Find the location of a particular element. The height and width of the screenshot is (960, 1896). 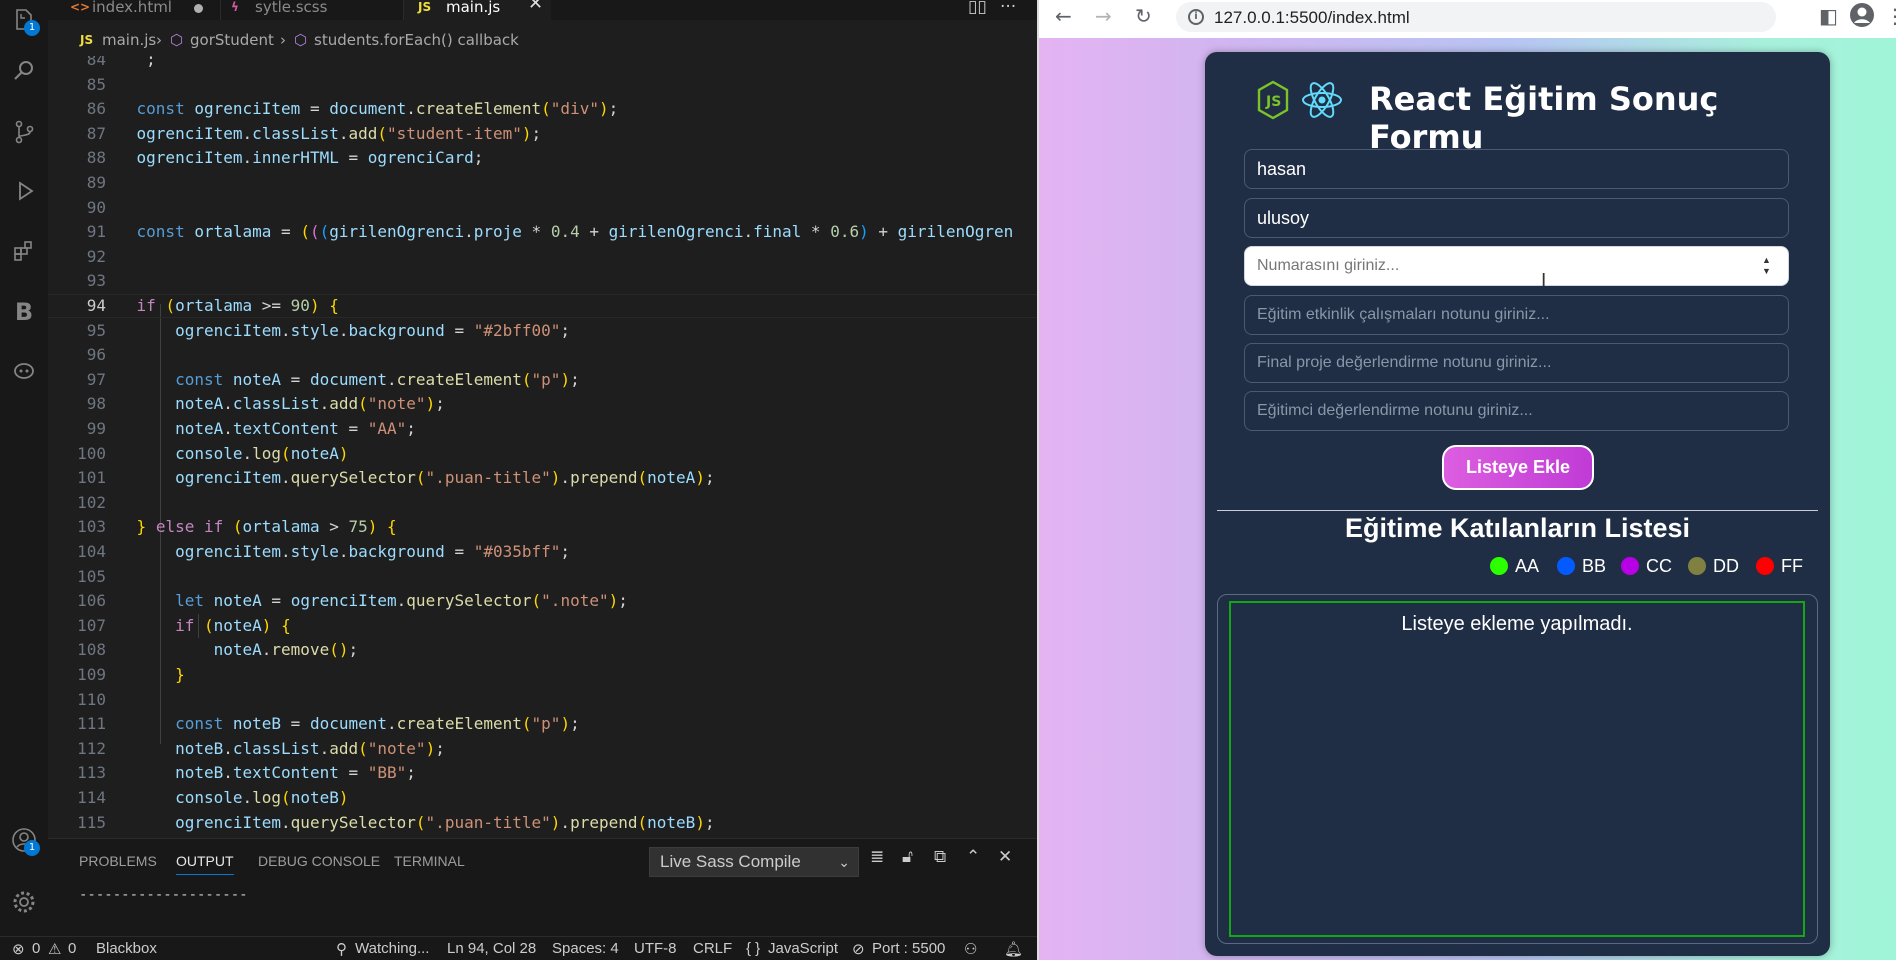

clear-output-icon: ≣ is located at coordinates (877, 857).